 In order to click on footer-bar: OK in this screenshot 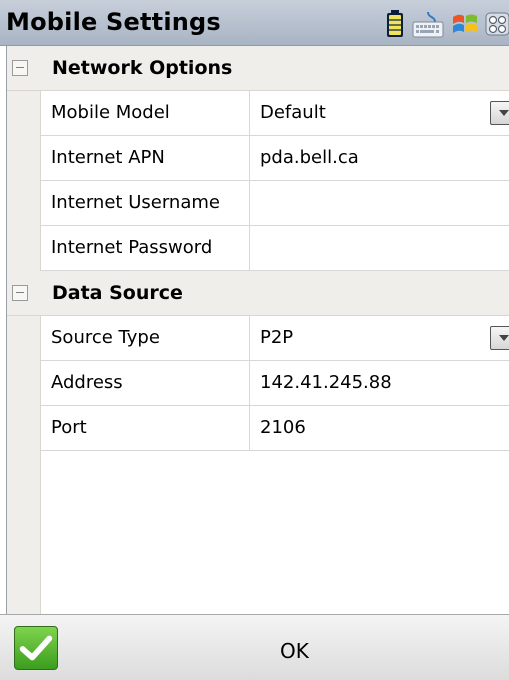, I will do `click(254, 647)`.